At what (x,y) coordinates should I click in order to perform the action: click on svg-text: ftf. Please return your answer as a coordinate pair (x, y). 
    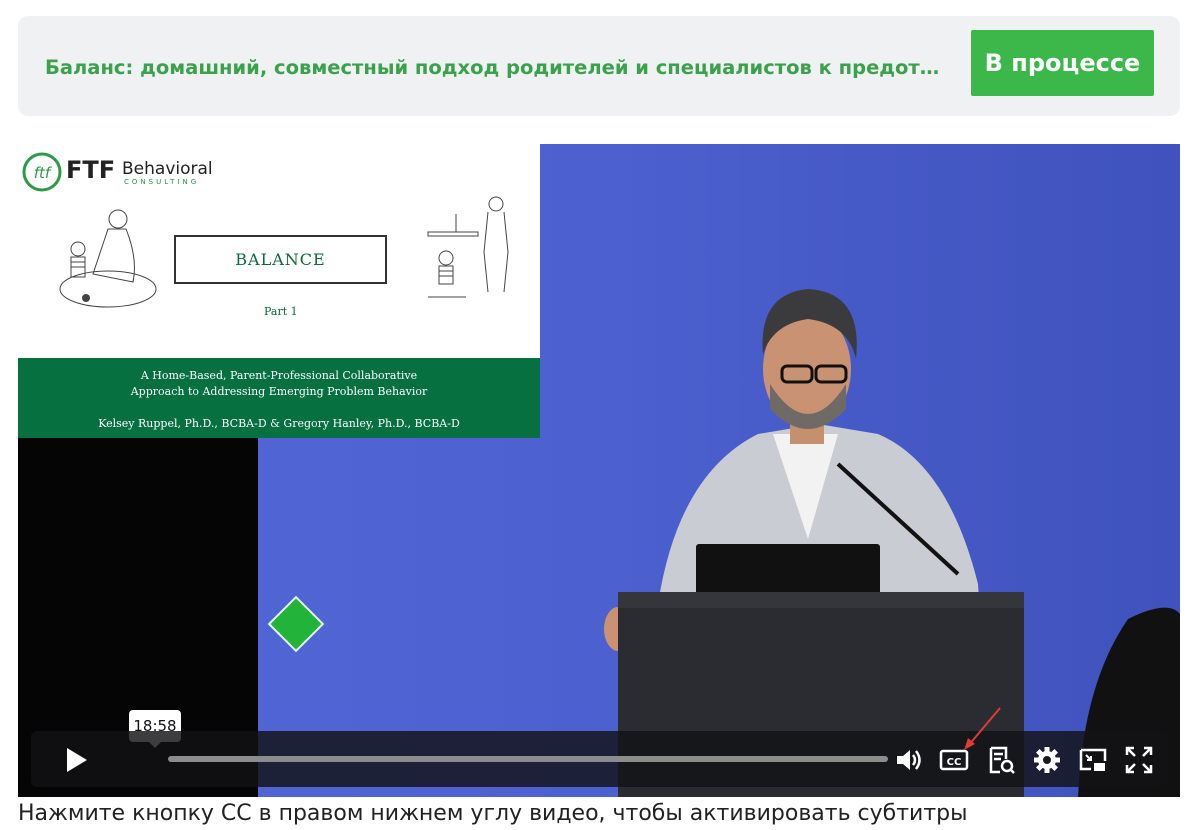
    Looking at the image, I should click on (43, 173).